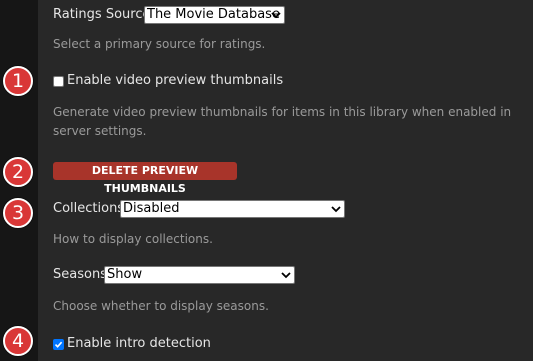 The width and height of the screenshot is (533, 361). I want to click on seasons-row: Seasons, so click(80, 275).